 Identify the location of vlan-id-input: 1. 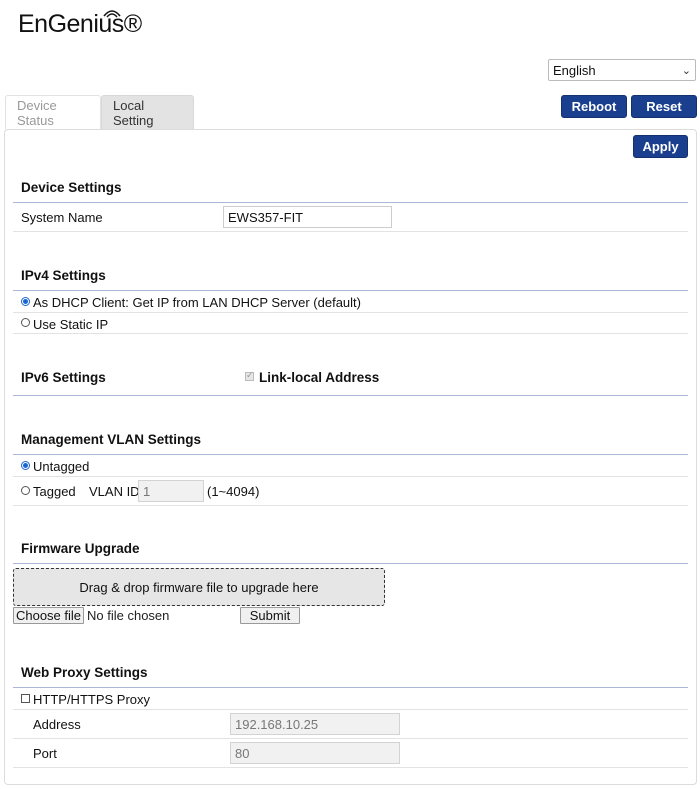
(171, 491).